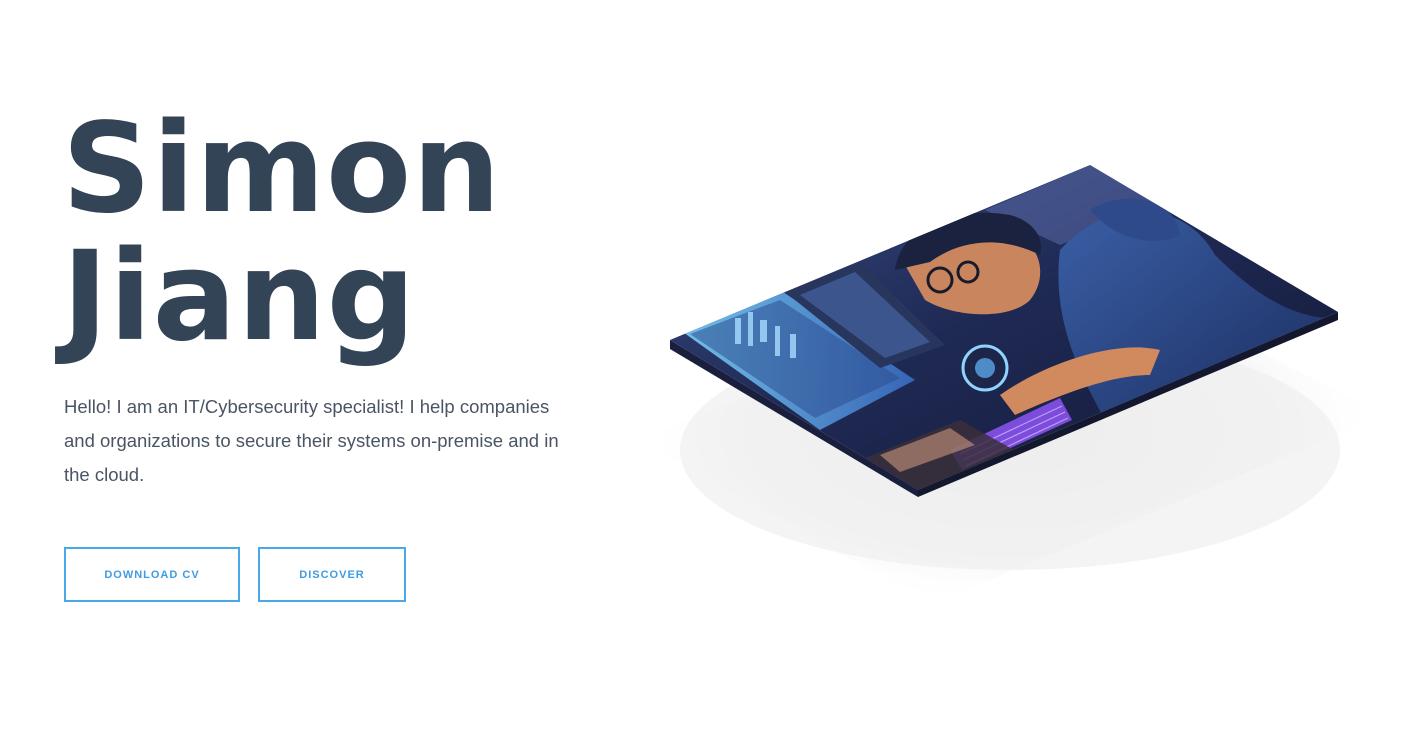 This screenshot has height=743, width=1412. I want to click on hero-title: Simon Jiang, so click(281, 233).